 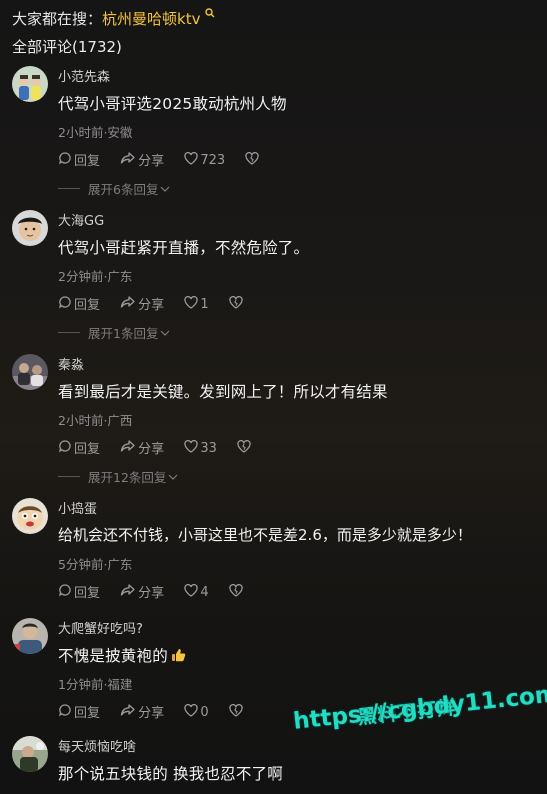 What do you see at coordinates (95, 276) in the screenshot?
I see `comment-meta: 2分钟前·广东` at bounding box center [95, 276].